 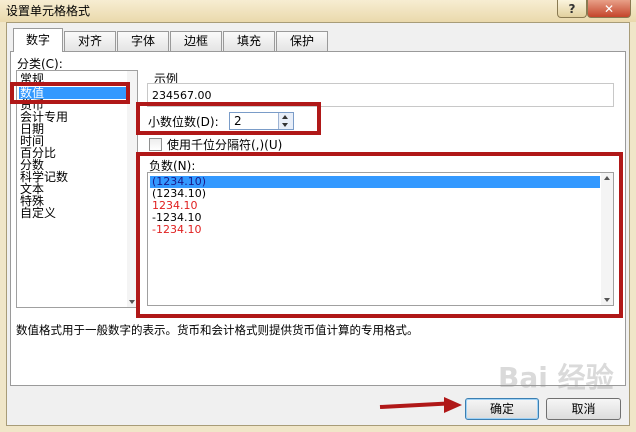 I want to click on sample-box: 234567.00, so click(x=380, y=95).